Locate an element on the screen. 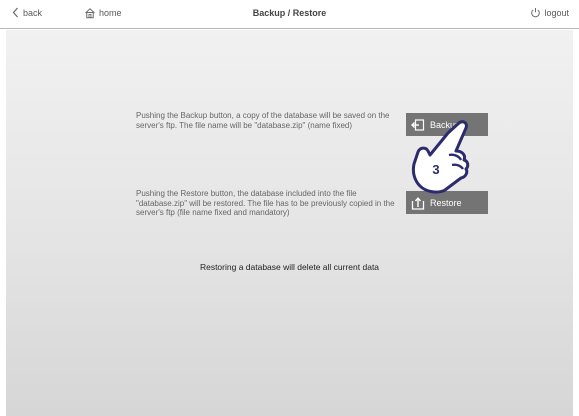 The image size is (579, 416). logout-label: logout is located at coordinates (556, 12).